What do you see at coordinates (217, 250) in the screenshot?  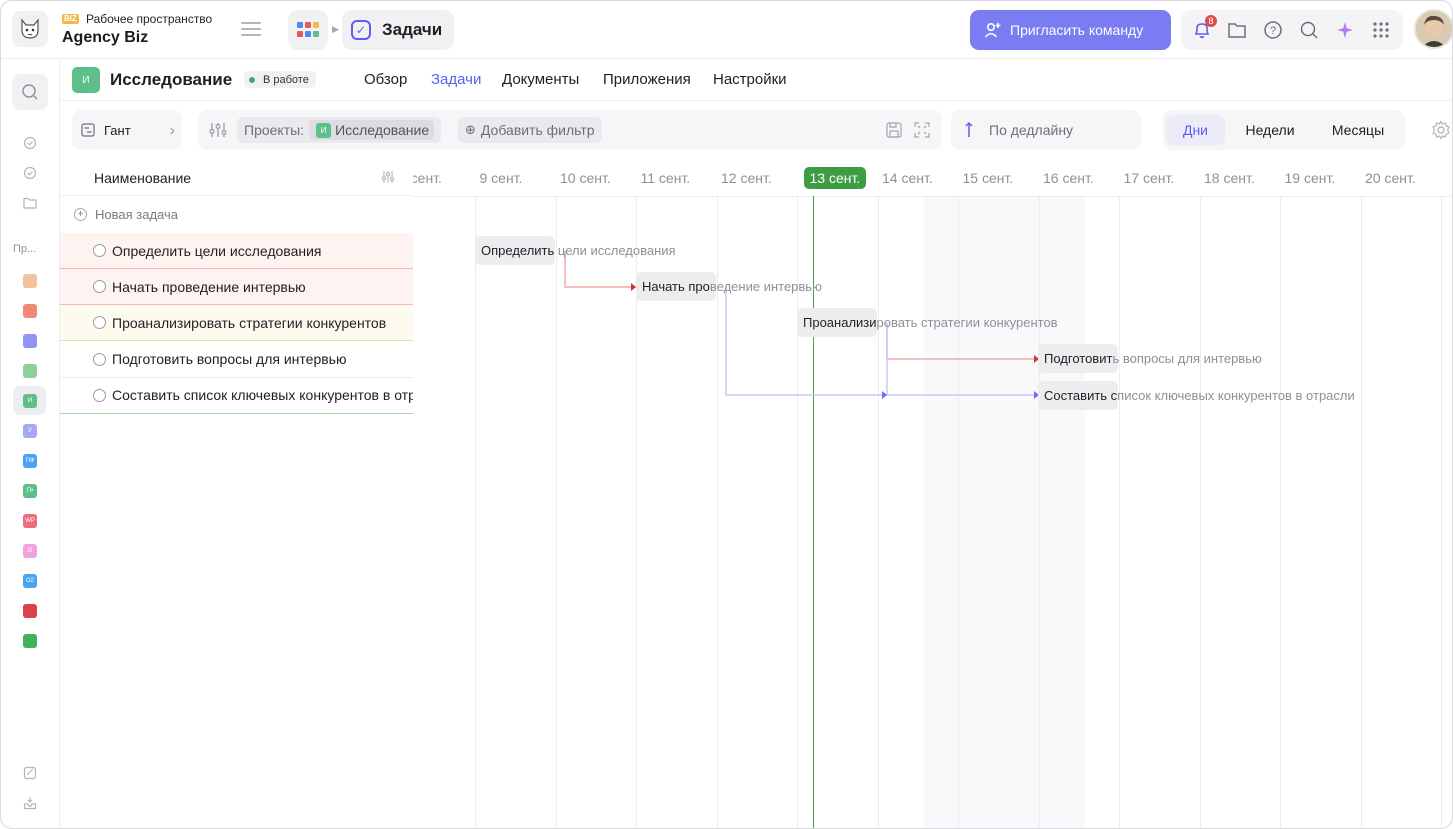 I see `task-name: Определить цели исследования` at bounding box center [217, 250].